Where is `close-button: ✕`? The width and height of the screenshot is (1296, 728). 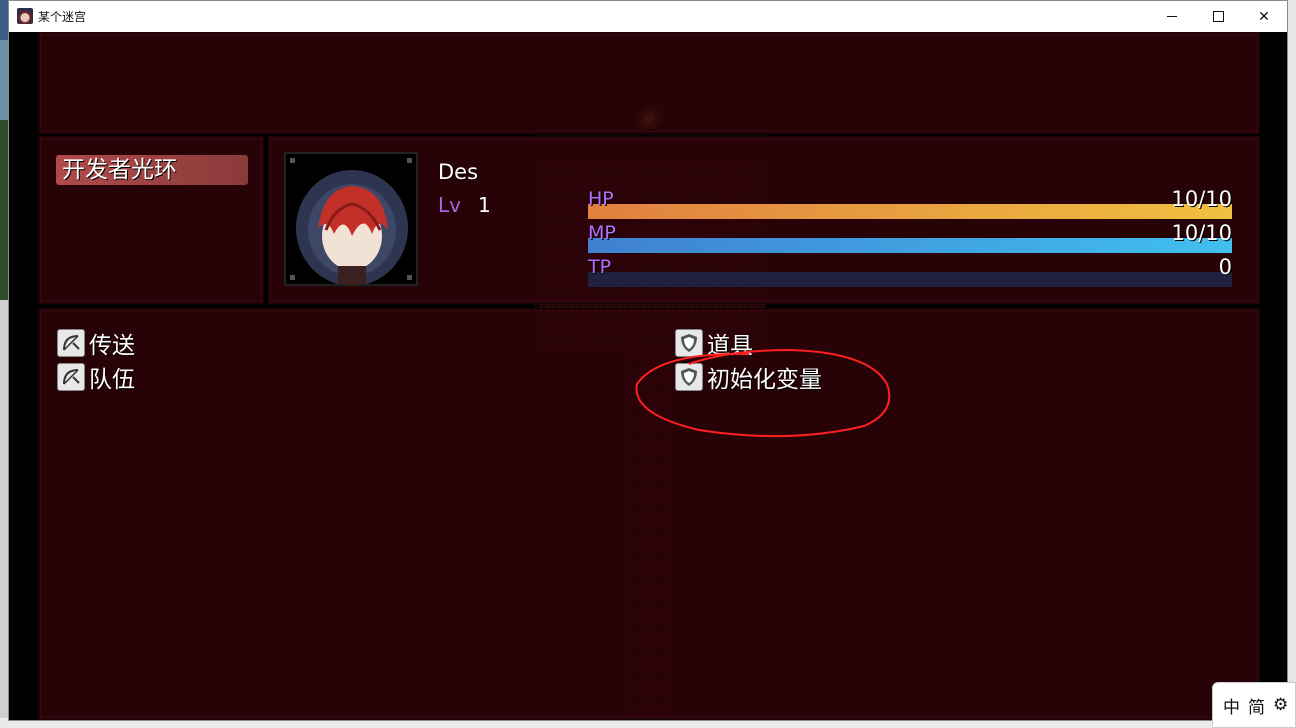 close-button: ✕ is located at coordinates (1264, 16).